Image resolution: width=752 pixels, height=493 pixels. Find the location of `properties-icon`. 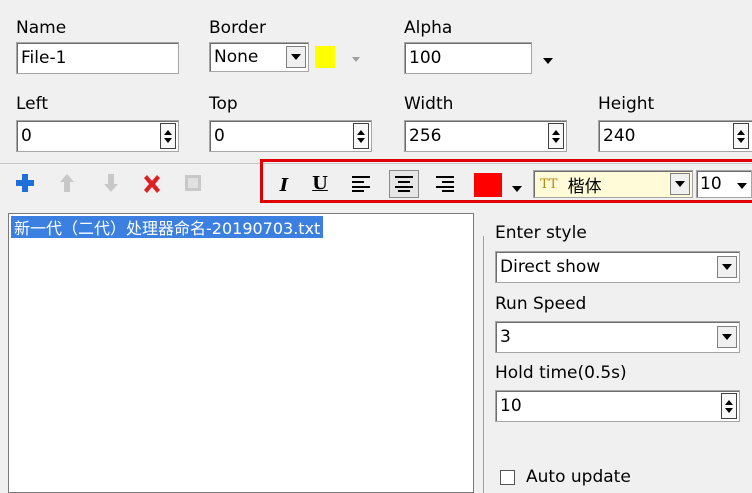

properties-icon is located at coordinates (193, 183).